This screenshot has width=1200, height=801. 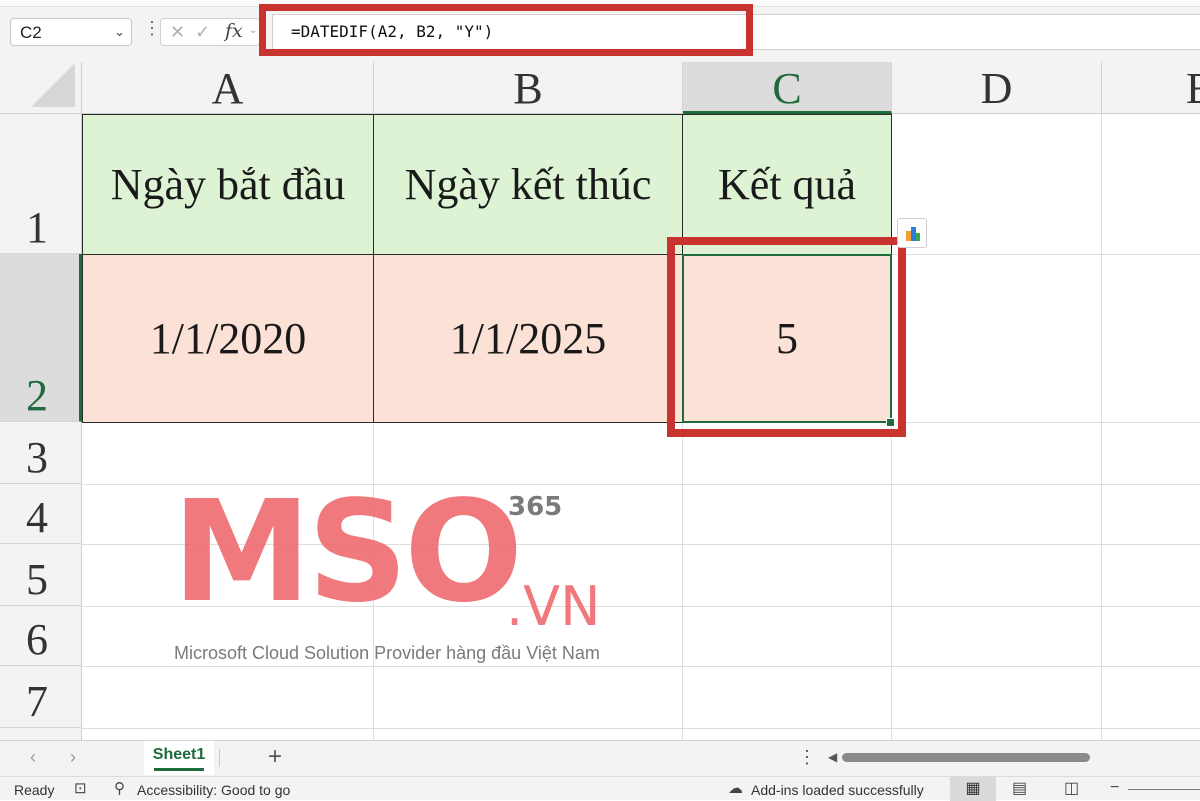 What do you see at coordinates (1114, 788) in the screenshot?
I see `zoom-out-button: −` at bounding box center [1114, 788].